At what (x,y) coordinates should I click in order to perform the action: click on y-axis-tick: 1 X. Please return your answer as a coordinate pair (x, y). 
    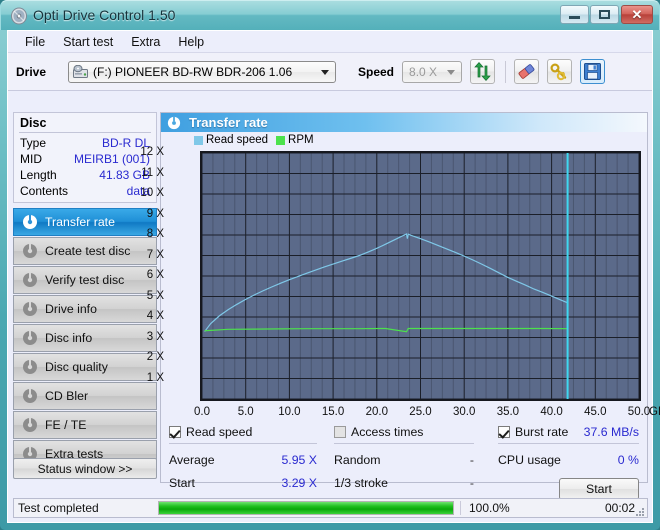
    Looking at the image, I should click on (155, 377).